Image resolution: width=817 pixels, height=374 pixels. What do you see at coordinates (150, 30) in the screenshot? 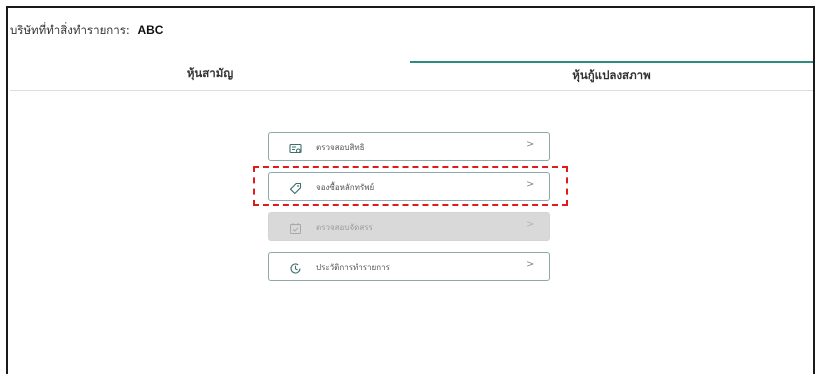
I see `company-value: ABC` at bounding box center [150, 30].